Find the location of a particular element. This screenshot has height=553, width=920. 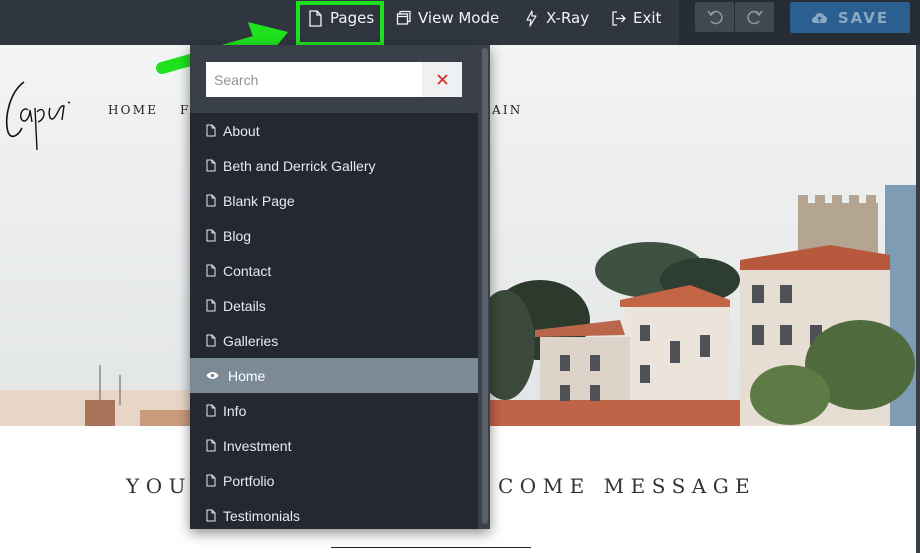

editor-toolbar: Pages View Mode X-Ray Exit SAVE is located at coordinates (460, 22).